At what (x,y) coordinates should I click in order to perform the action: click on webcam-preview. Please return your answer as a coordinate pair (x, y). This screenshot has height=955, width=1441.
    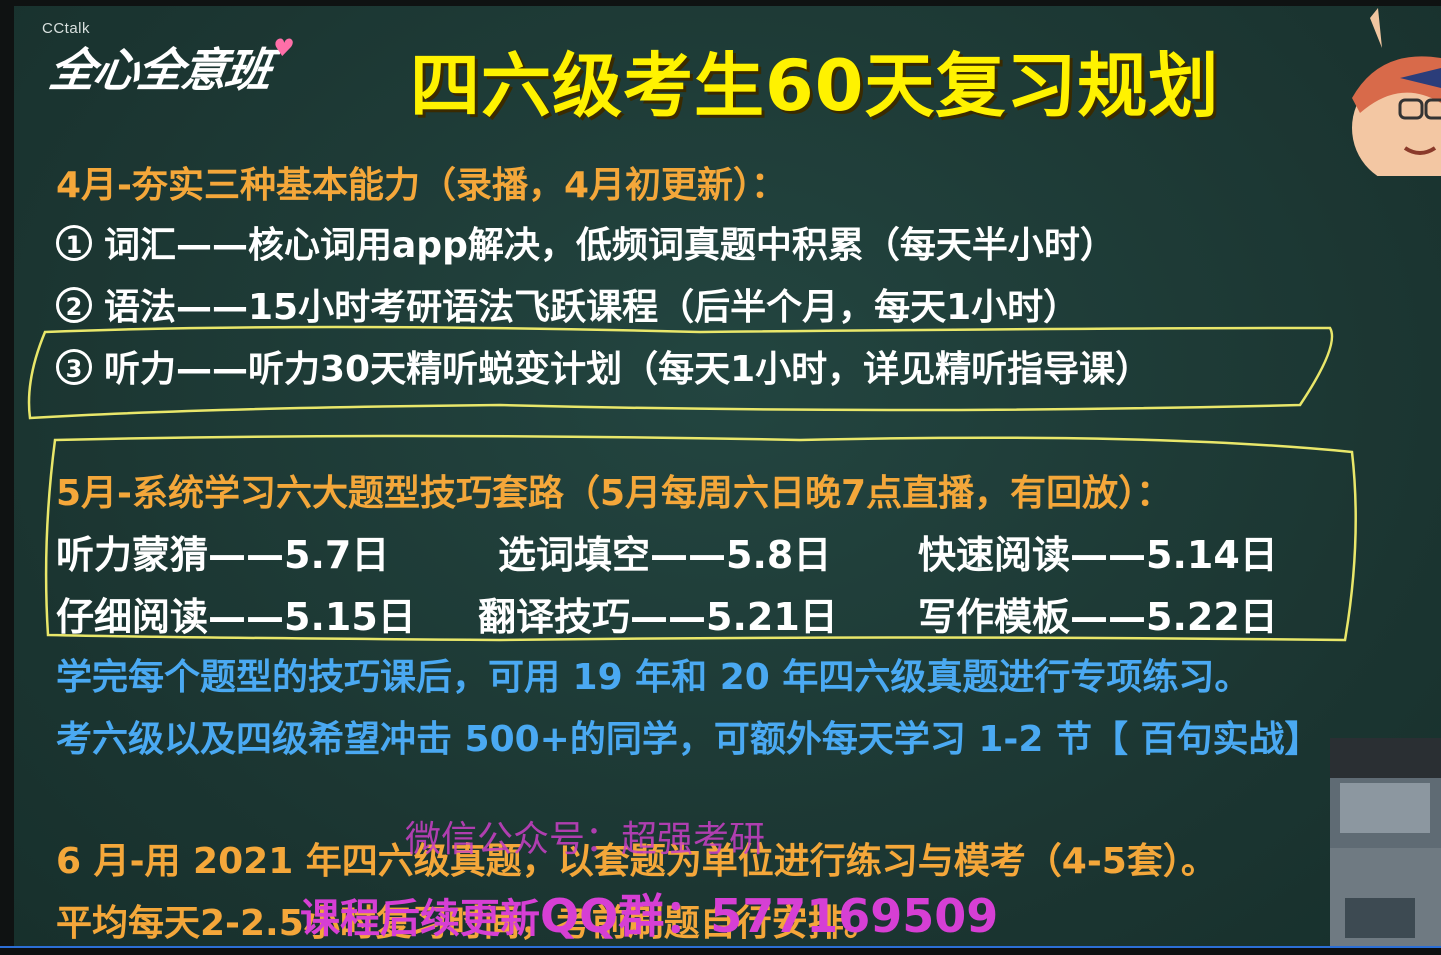
    Looking at the image, I should click on (1385, 842).